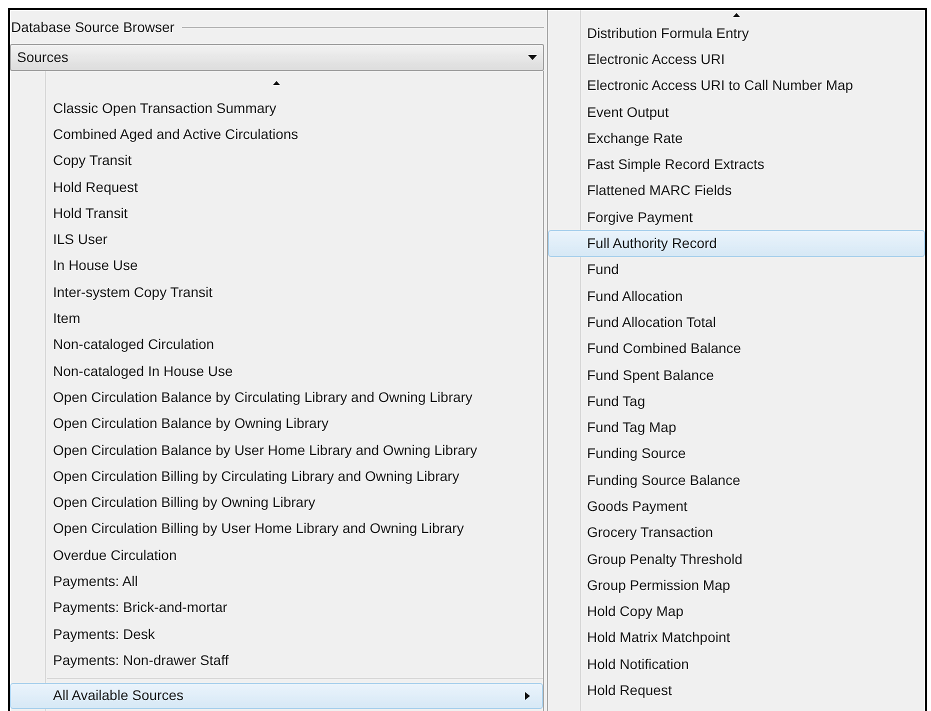 This screenshot has height=711, width=931. What do you see at coordinates (736, 375) in the screenshot?
I see `menu-item: Fund Spent Balance` at bounding box center [736, 375].